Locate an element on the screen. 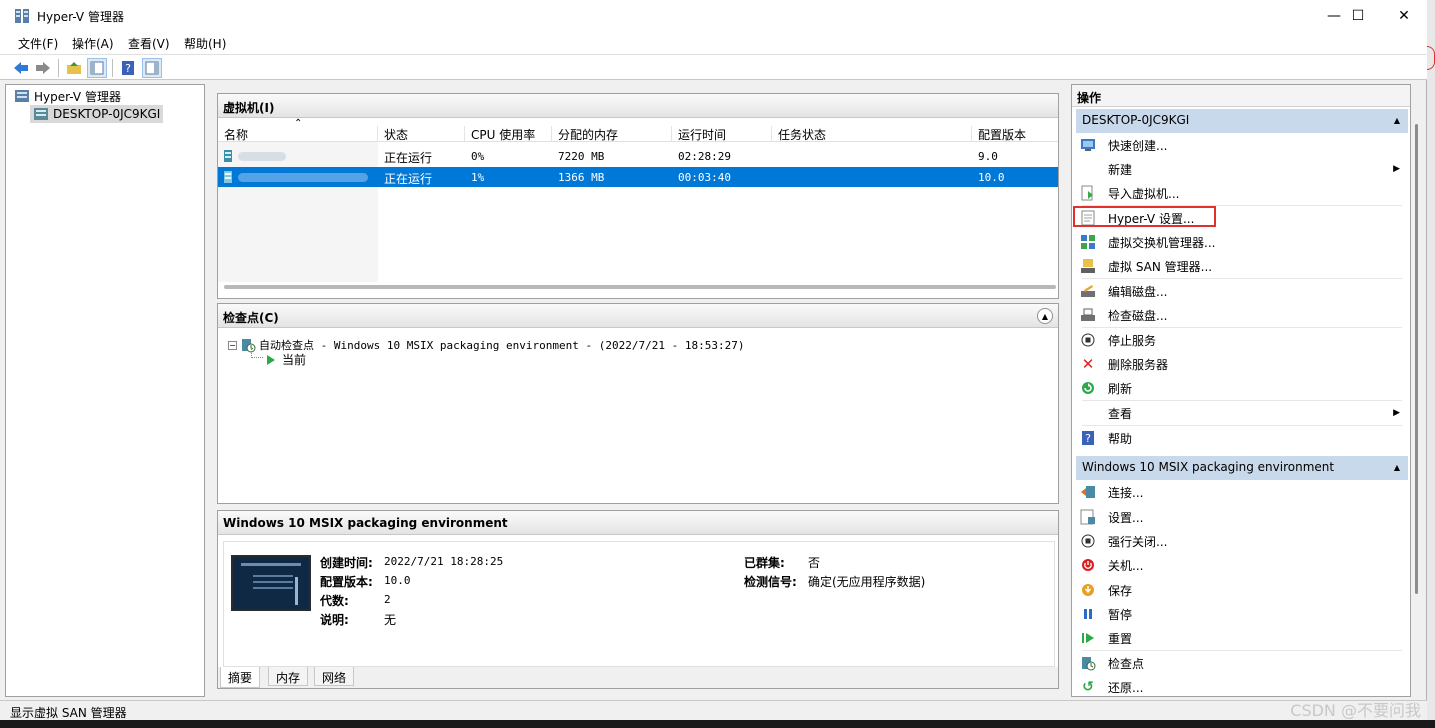 This screenshot has height=728, width=1435. show-tree-icon is located at coordinates (97, 68).